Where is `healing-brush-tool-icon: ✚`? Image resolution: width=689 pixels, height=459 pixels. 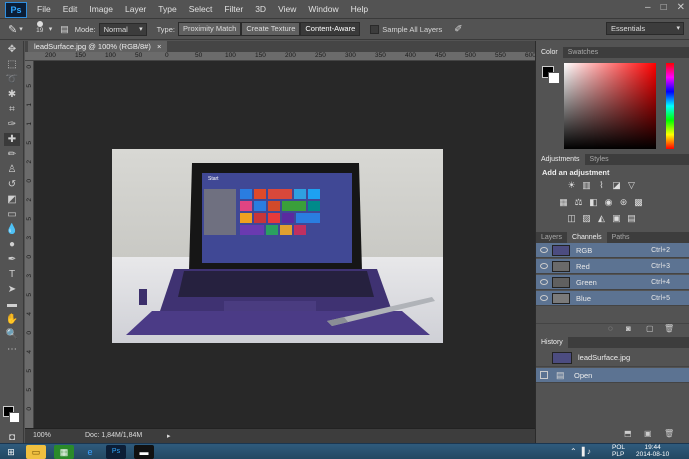
healing-brush-tool-icon: ✚ is located at coordinates (12, 139).